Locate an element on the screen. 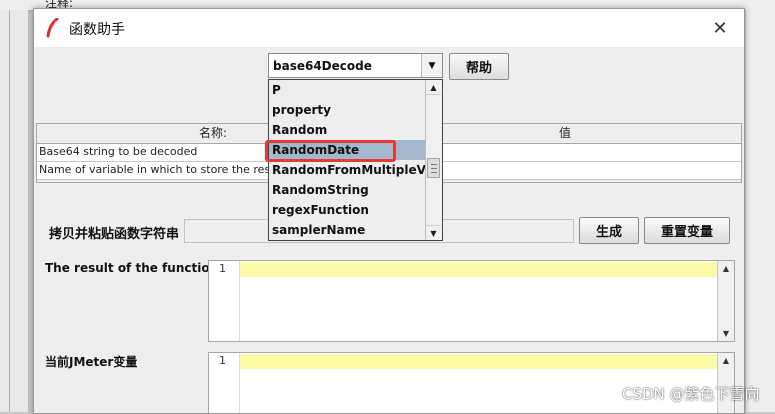 Image resolution: width=775 pixels, height=414 pixels. dropdown-option: Random is located at coordinates (347, 130).